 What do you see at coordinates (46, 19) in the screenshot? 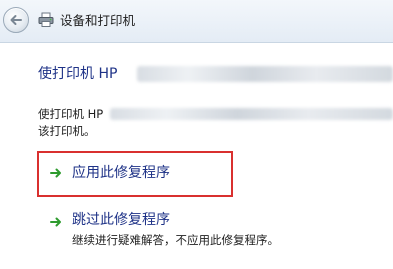
I see `printer-icon` at bounding box center [46, 19].